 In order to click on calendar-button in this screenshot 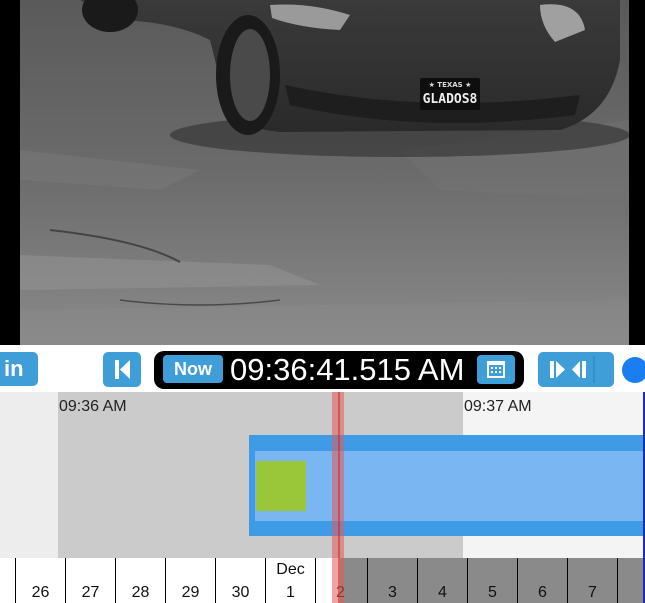, I will do `click(496, 369)`.